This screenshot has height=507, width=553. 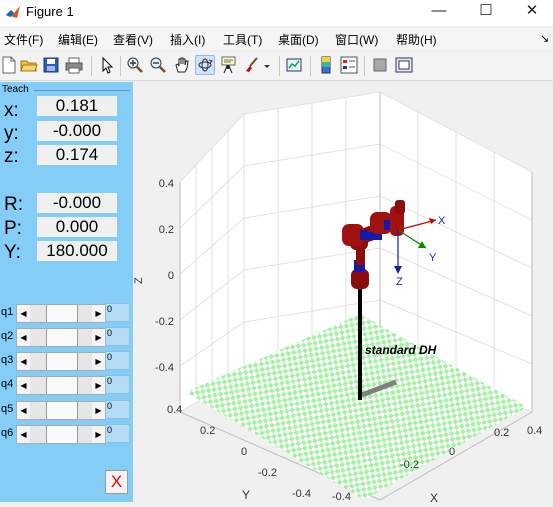 What do you see at coordinates (182, 65) in the screenshot?
I see `pan-hand-icon` at bounding box center [182, 65].